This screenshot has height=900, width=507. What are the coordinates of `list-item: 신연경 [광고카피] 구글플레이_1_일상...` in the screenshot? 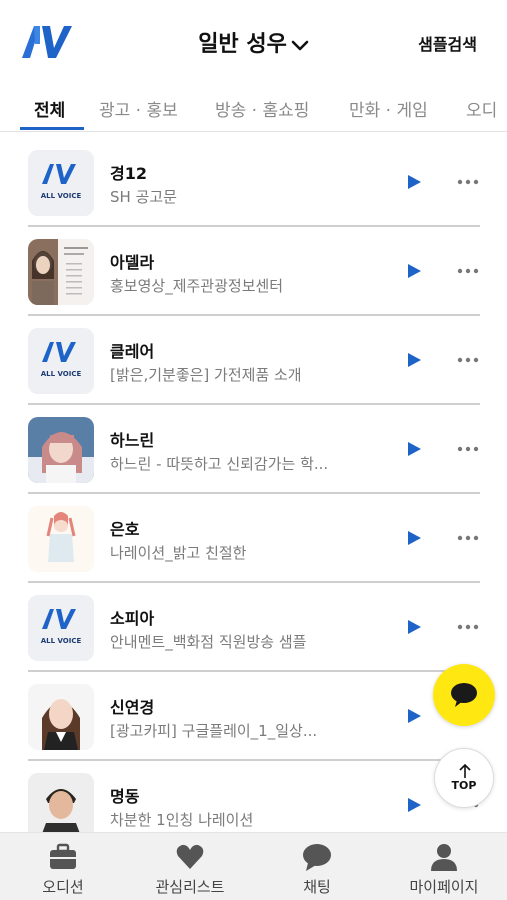 It's located at (254, 716).